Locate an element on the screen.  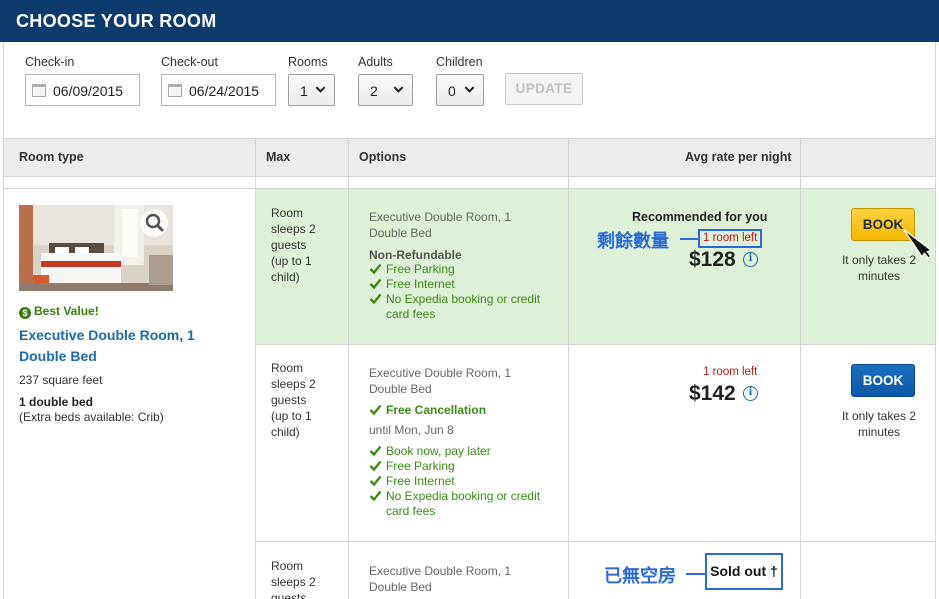
best-value-badge: $ Best Value! is located at coordinates (59, 311).